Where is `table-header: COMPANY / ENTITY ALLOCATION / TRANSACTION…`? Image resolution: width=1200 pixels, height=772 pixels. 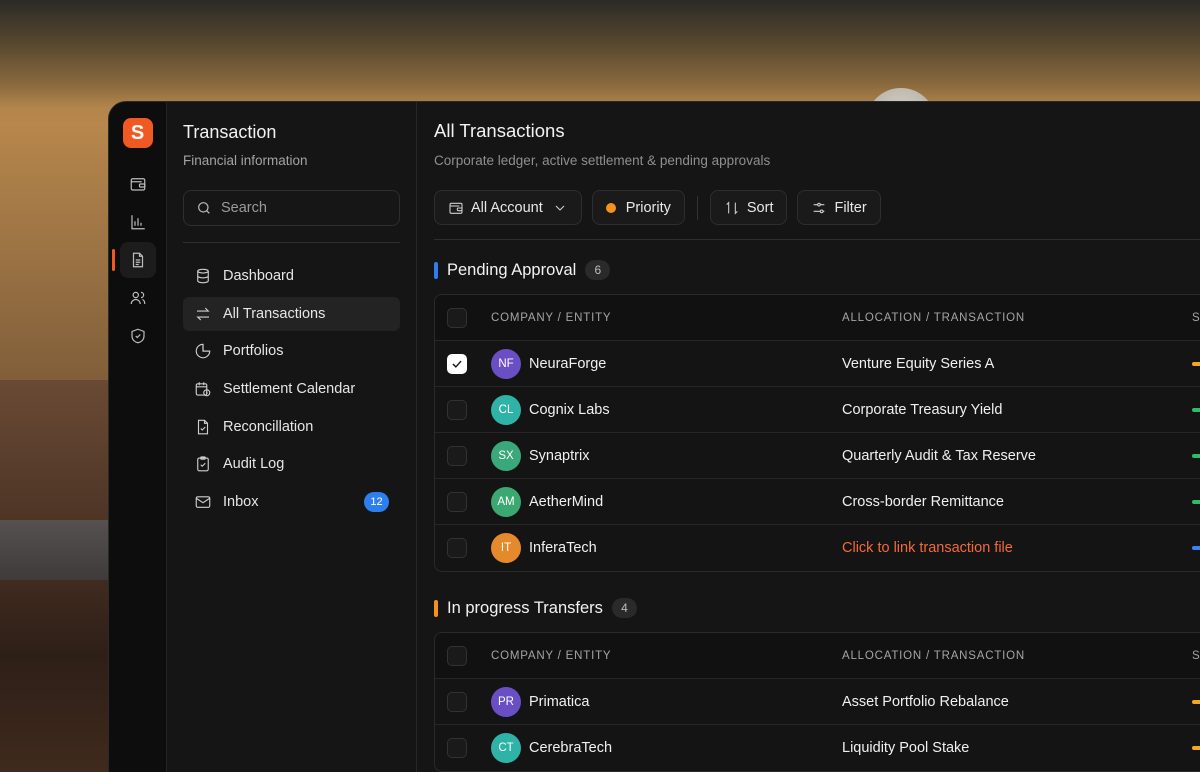
table-header: COMPANY / ENTITY ALLOCATION / TRANSACTION… is located at coordinates (817, 318).